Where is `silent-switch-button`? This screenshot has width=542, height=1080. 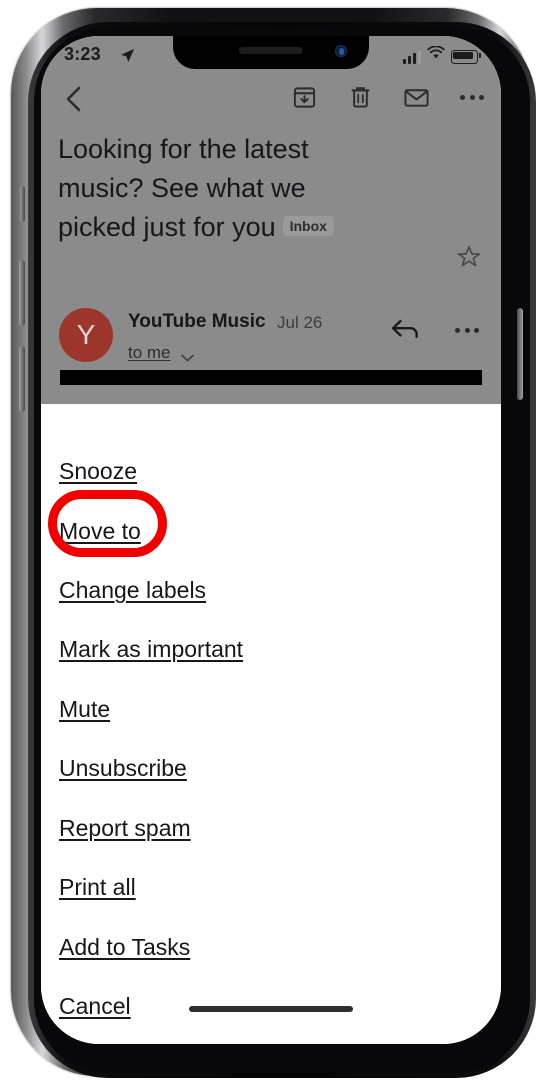 silent-switch-button is located at coordinates (22, 204).